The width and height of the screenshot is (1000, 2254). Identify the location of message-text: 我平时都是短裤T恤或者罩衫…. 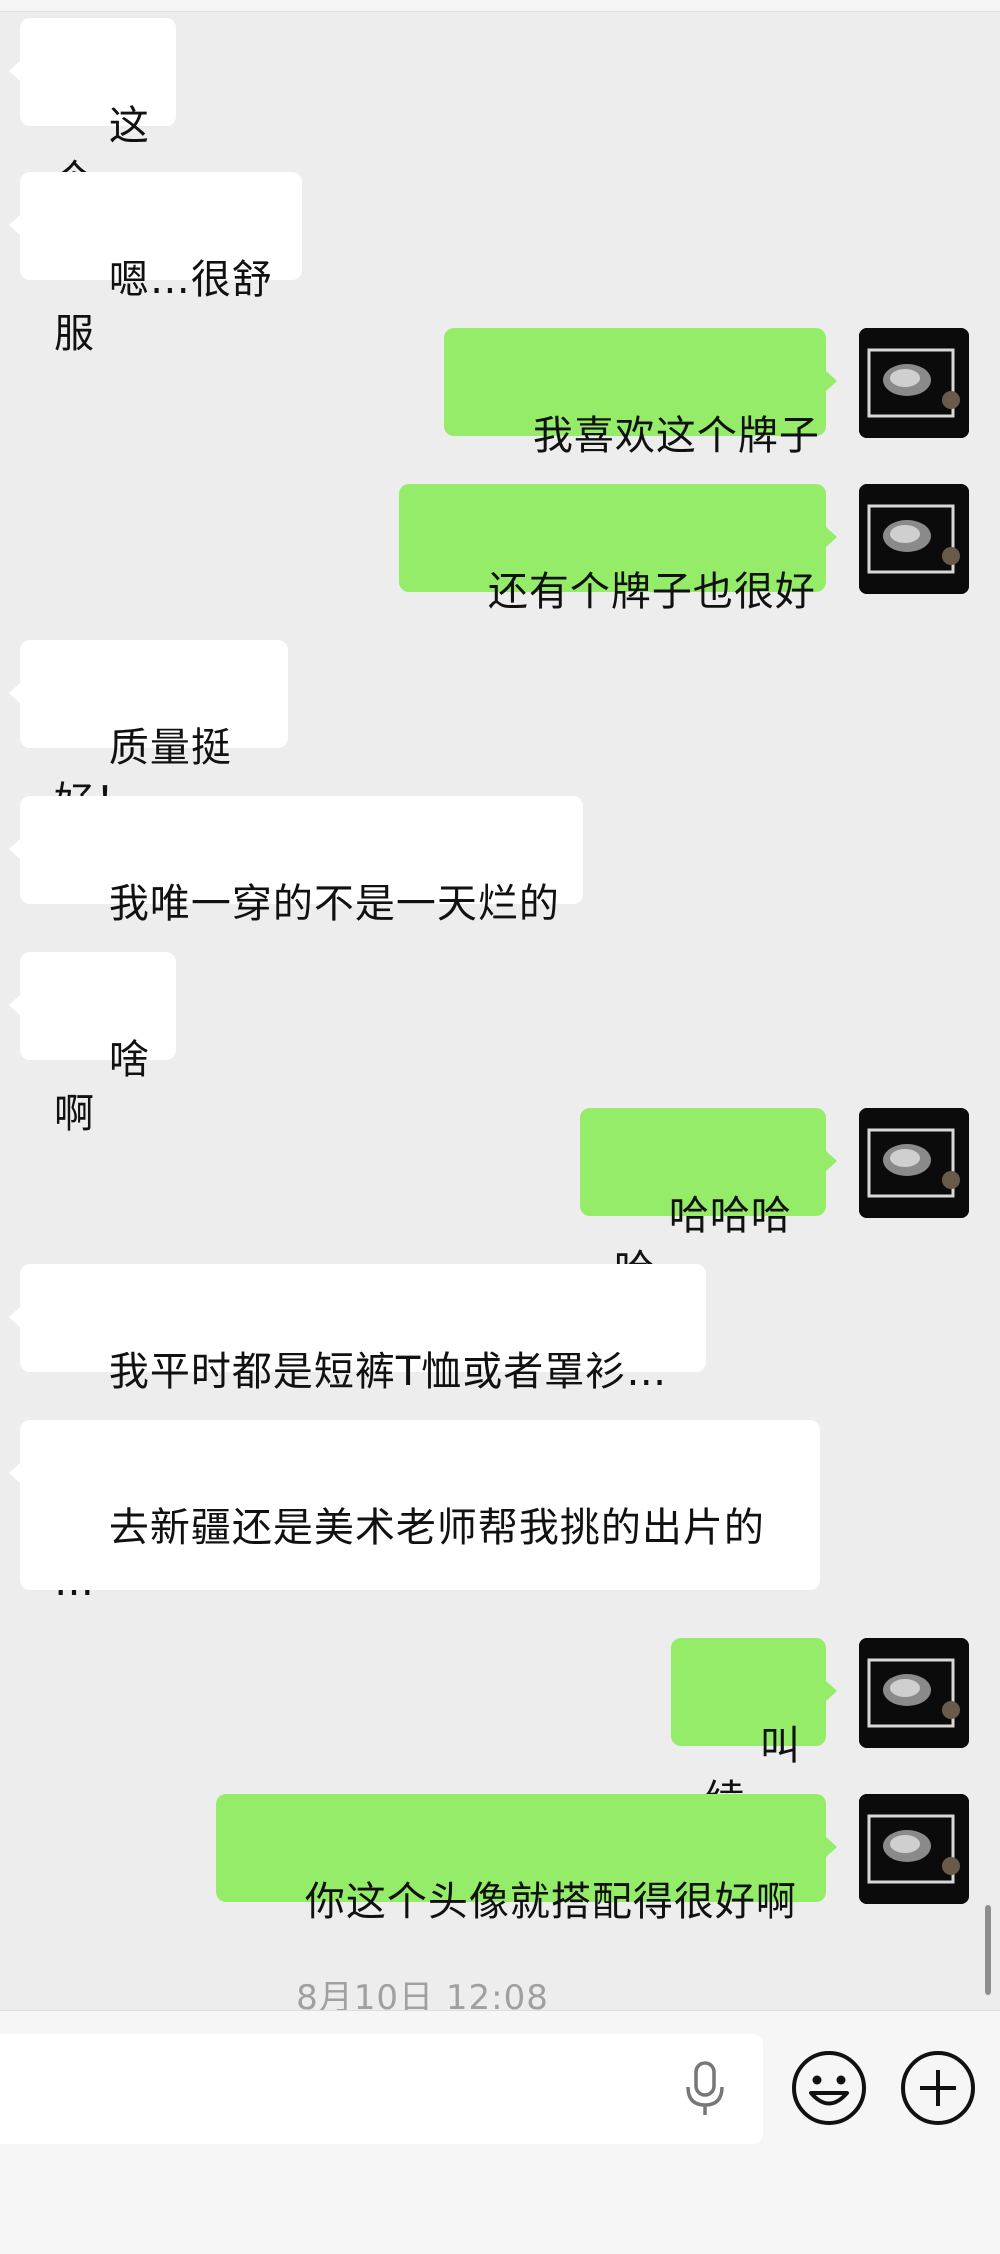
(388, 1372).